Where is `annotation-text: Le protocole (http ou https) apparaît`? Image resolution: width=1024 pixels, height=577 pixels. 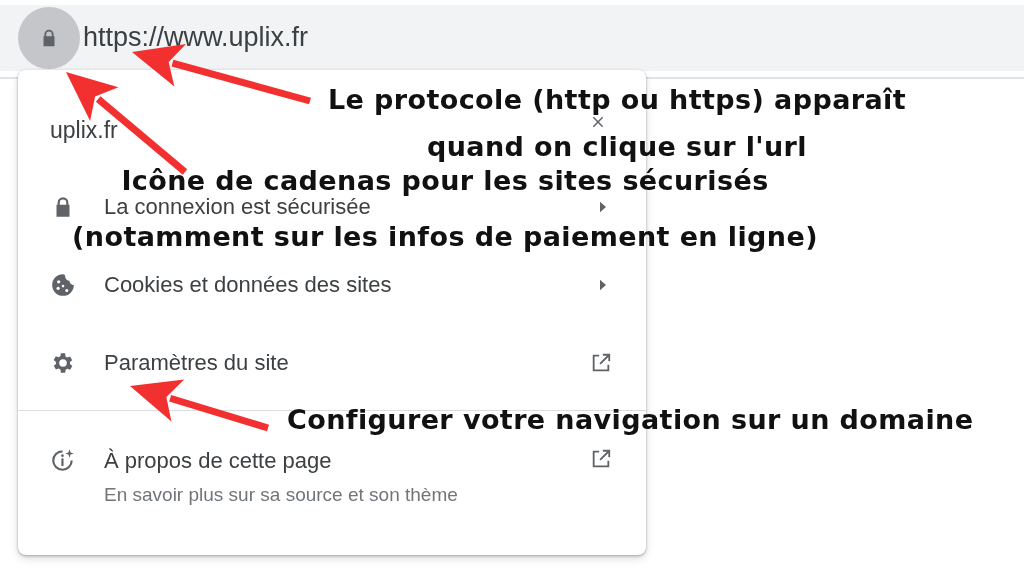 annotation-text: Le protocole (http ou https) apparaît is located at coordinates (617, 100).